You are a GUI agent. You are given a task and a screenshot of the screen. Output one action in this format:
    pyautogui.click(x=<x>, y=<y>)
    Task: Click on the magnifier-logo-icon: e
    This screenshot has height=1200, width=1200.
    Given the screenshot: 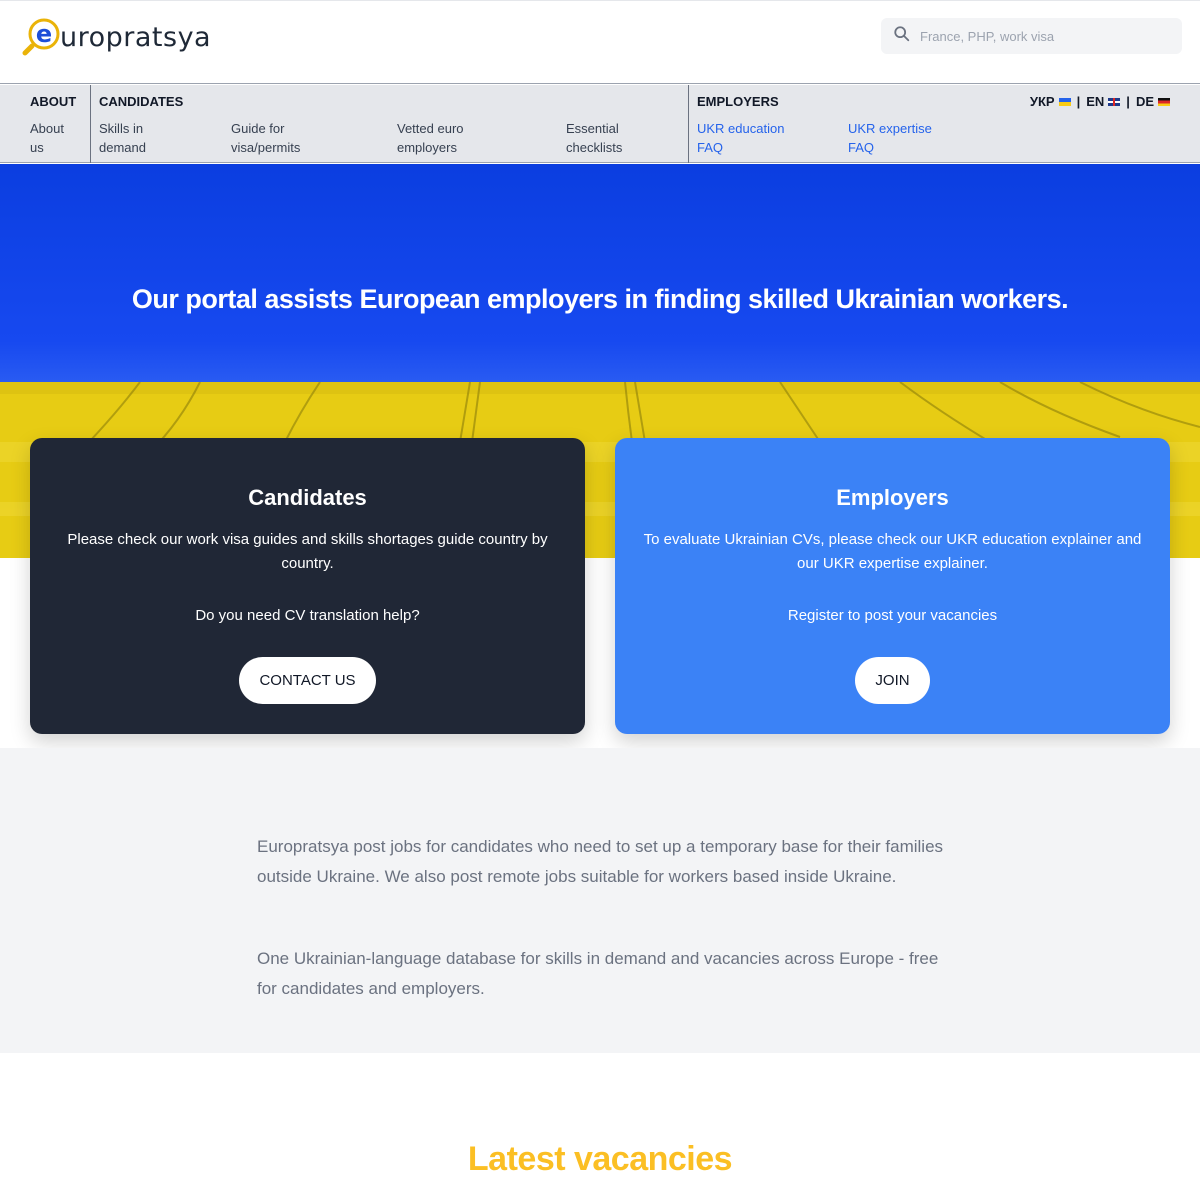 What is the action you would take?
    pyautogui.click(x=42, y=36)
    